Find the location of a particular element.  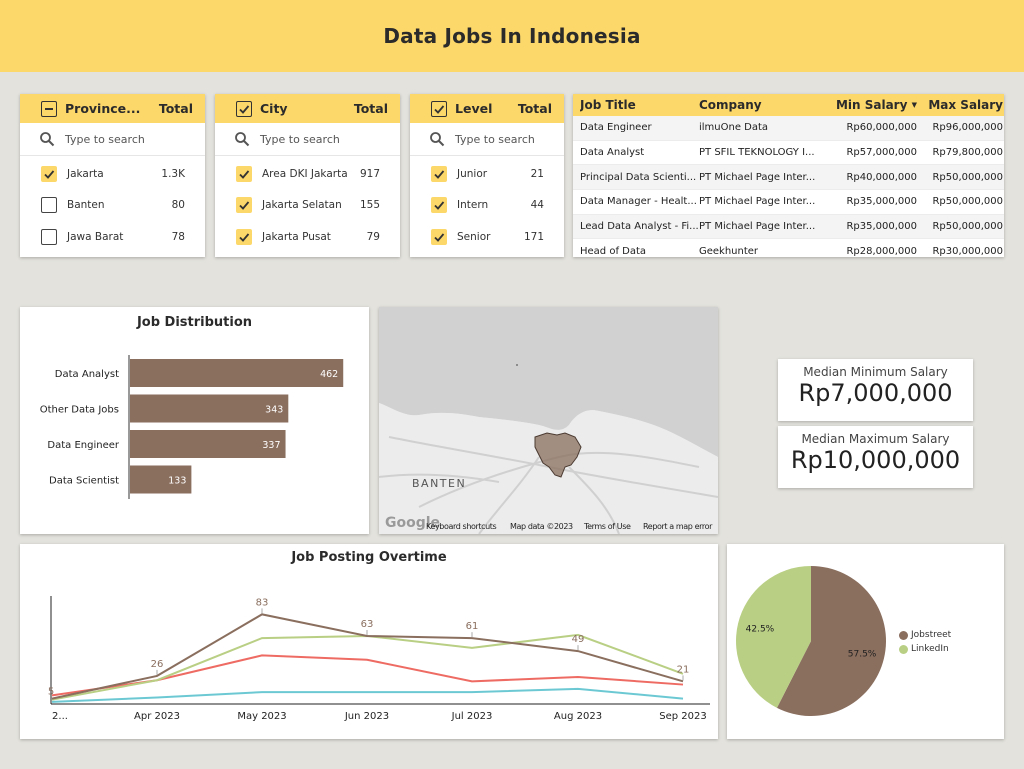

filter-option-label: Banten is located at coordinates (86, 205).